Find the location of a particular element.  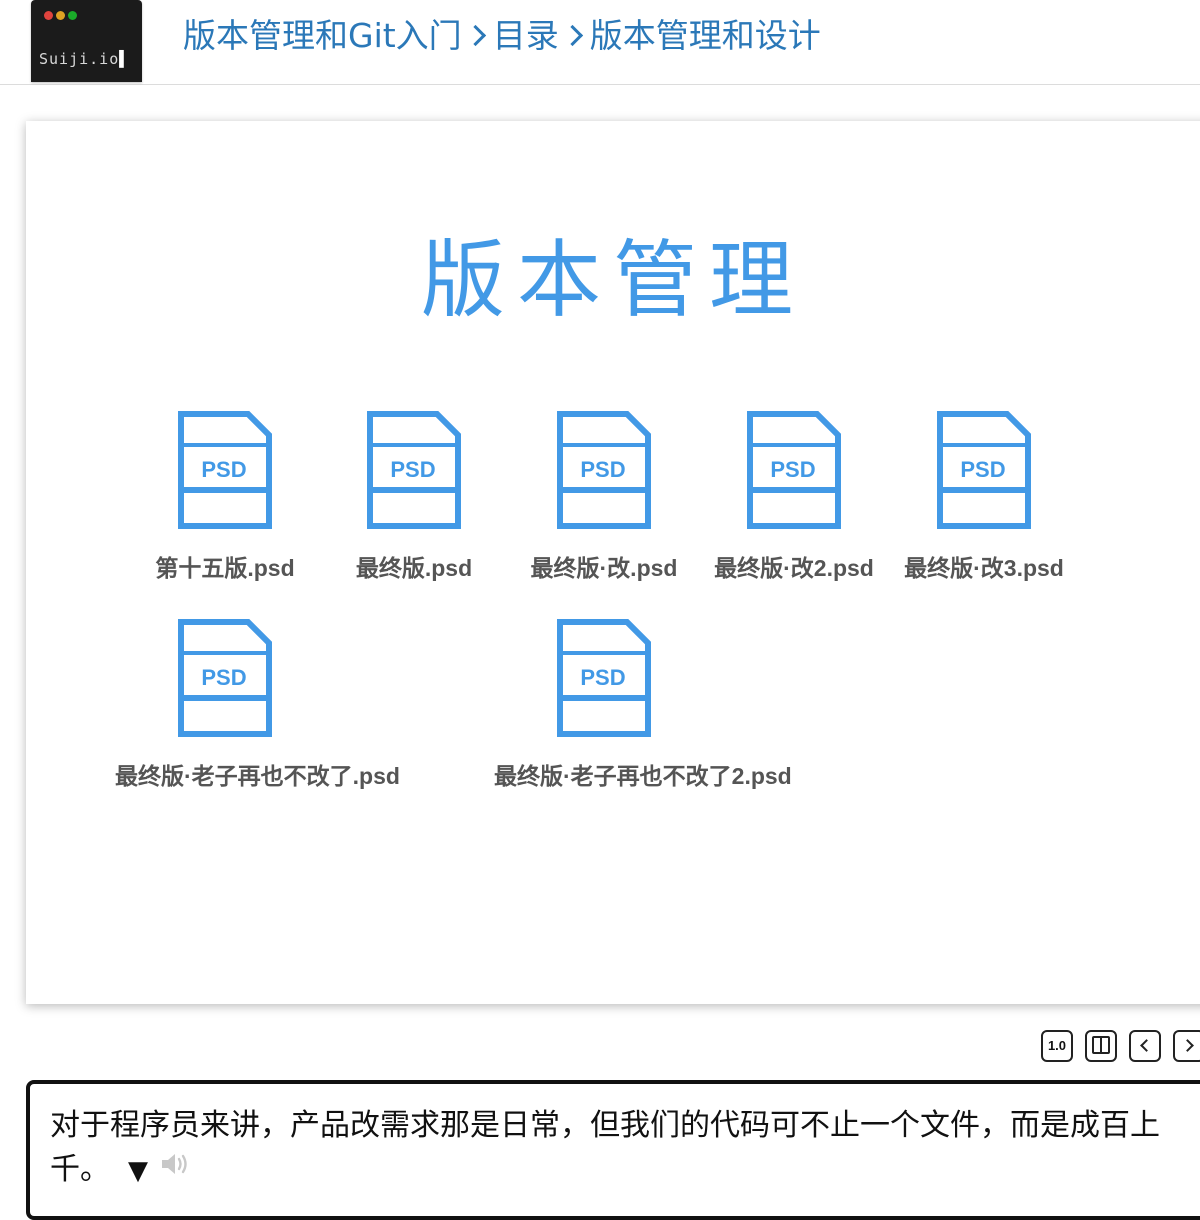

panel-toggle-button is located at coordinates (1101, 1046).